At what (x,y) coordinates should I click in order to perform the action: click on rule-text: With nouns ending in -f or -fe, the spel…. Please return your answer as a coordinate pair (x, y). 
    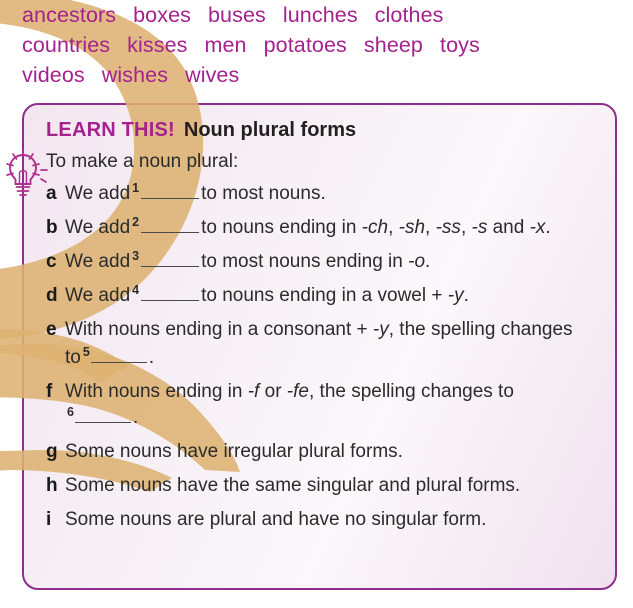
    Looking at the image, I should click on (332, 405).